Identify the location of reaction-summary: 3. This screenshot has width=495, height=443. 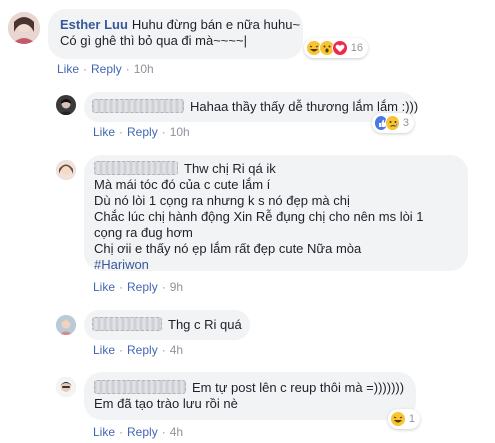
(393, 123).